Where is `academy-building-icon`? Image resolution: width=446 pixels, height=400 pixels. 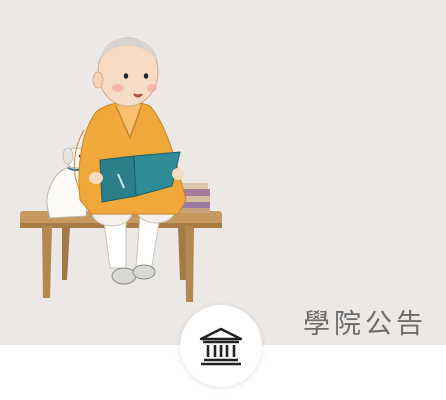
academy-building-icon is located at coordinates (221, 346).